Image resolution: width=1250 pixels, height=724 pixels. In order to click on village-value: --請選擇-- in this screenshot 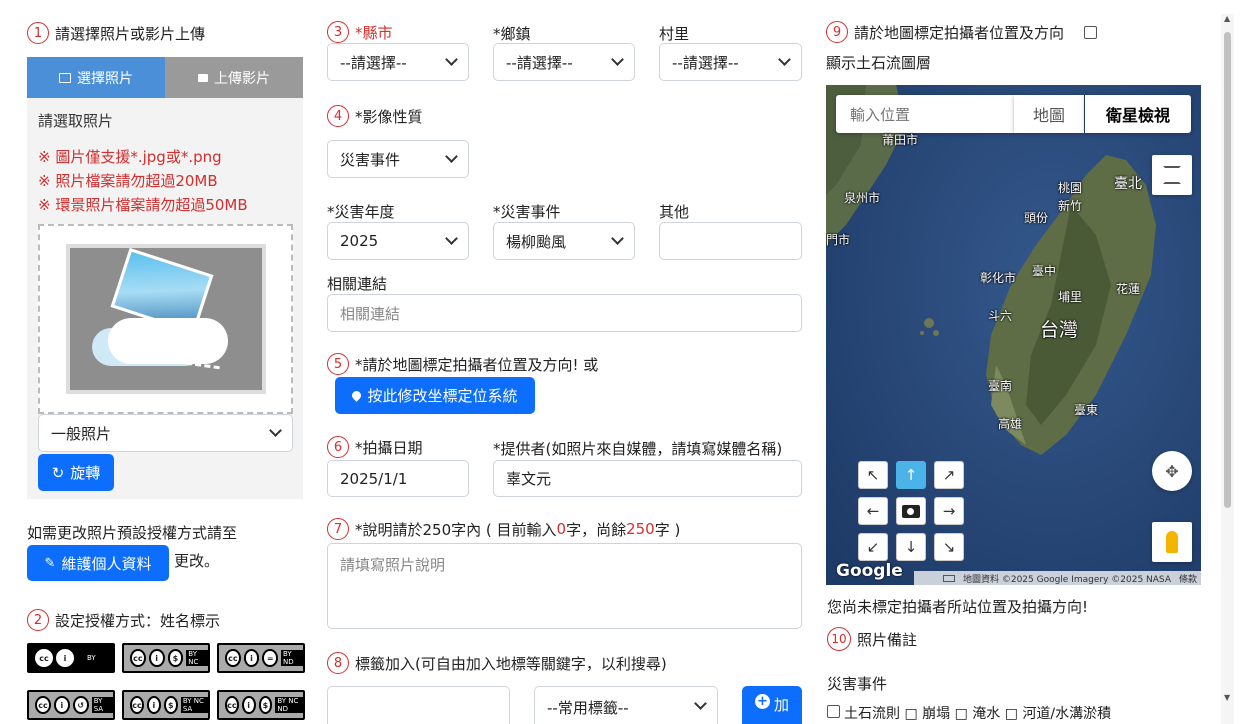, I will do `click(705, 62)`.